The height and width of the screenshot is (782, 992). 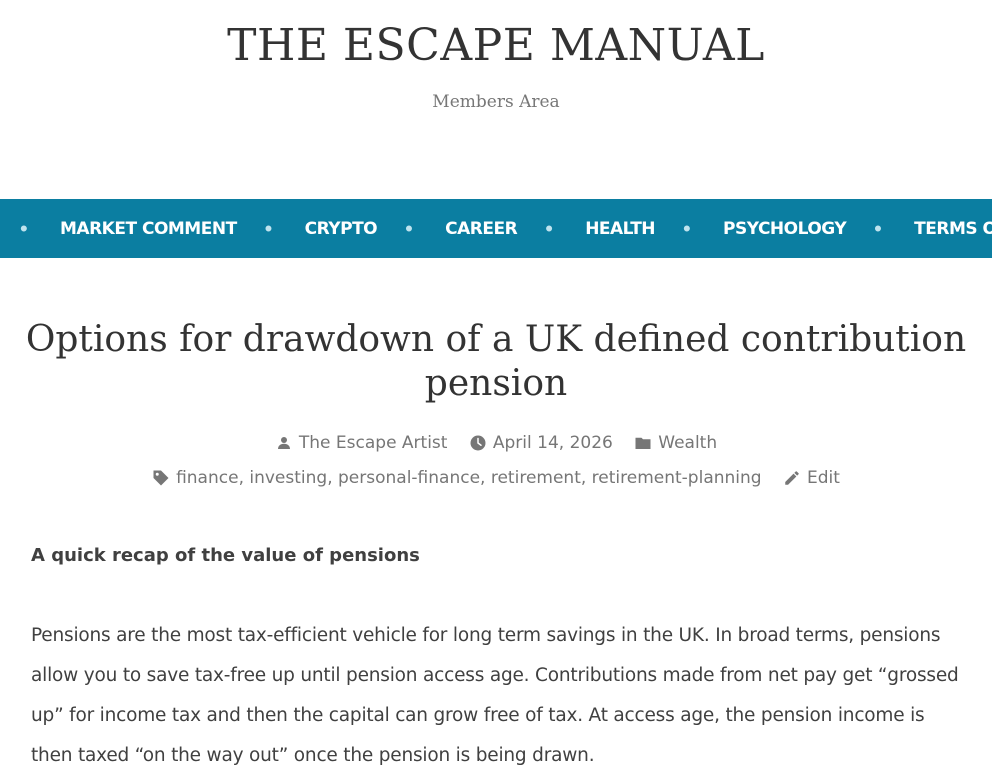 What do you see at coordinates (288, 478) in the screenshot?
I see `tag-link: investing` at bounding box center [288, 478].